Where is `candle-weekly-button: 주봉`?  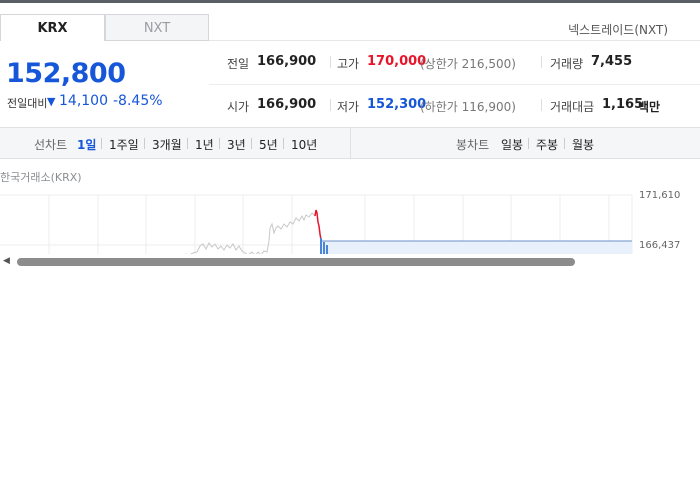 candle-weekly-button: 주봉 is located at coordinates (547, 144).